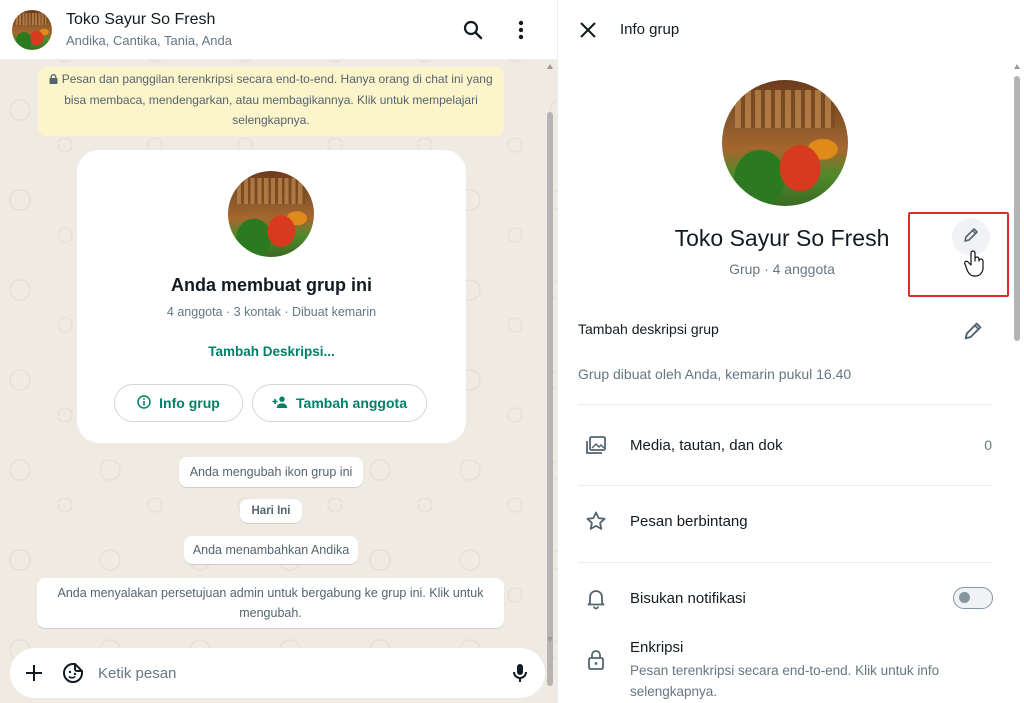 This screenshot has height=703, width=1024. I want to click on system-message-icon-changed: Anda mengubah ikon grup ini, so click(271, 472).